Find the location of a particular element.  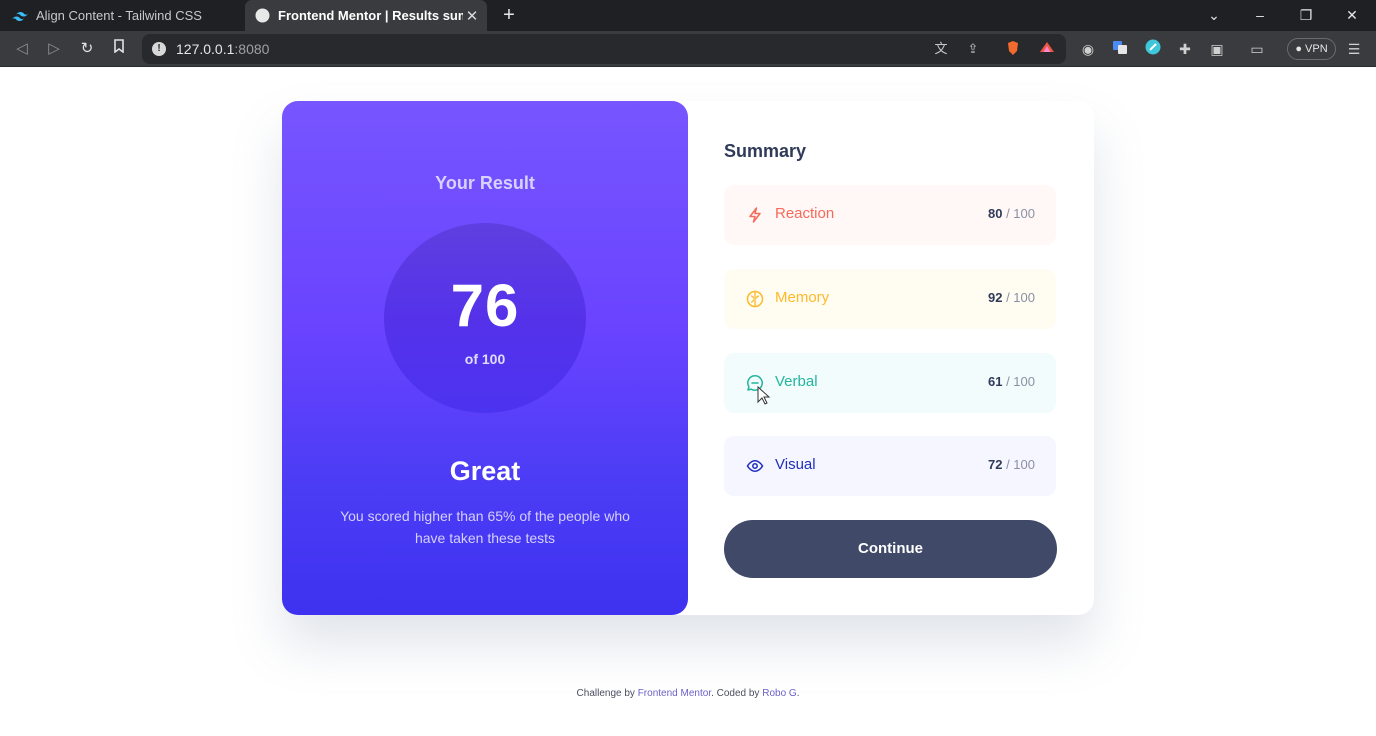

tab-title: Align Content - Tailwind CSS is located at coordinates (119, 15).